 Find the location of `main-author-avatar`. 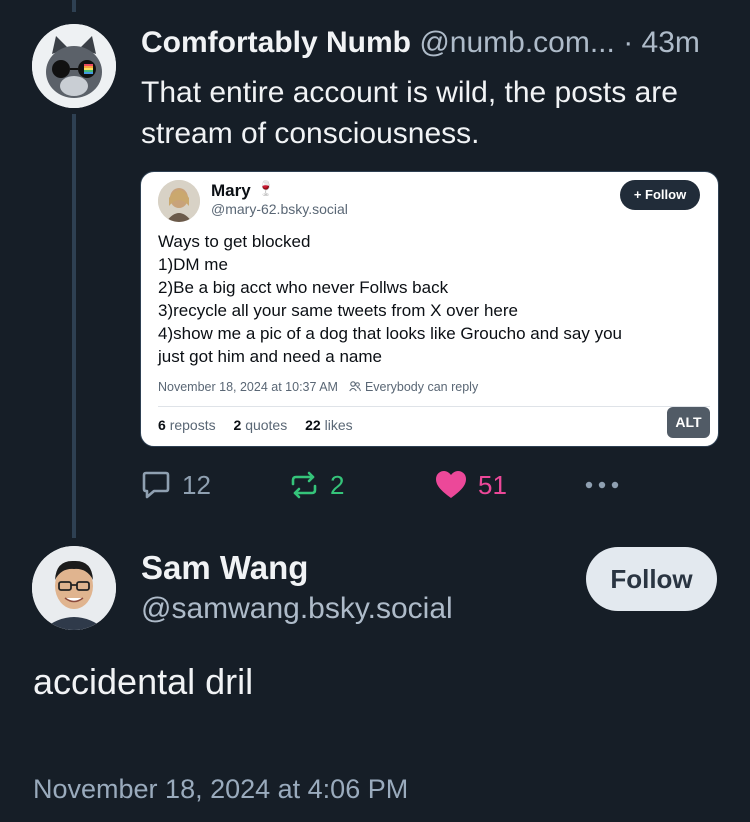

main-author-avatar is located at coordinates (74, 588).